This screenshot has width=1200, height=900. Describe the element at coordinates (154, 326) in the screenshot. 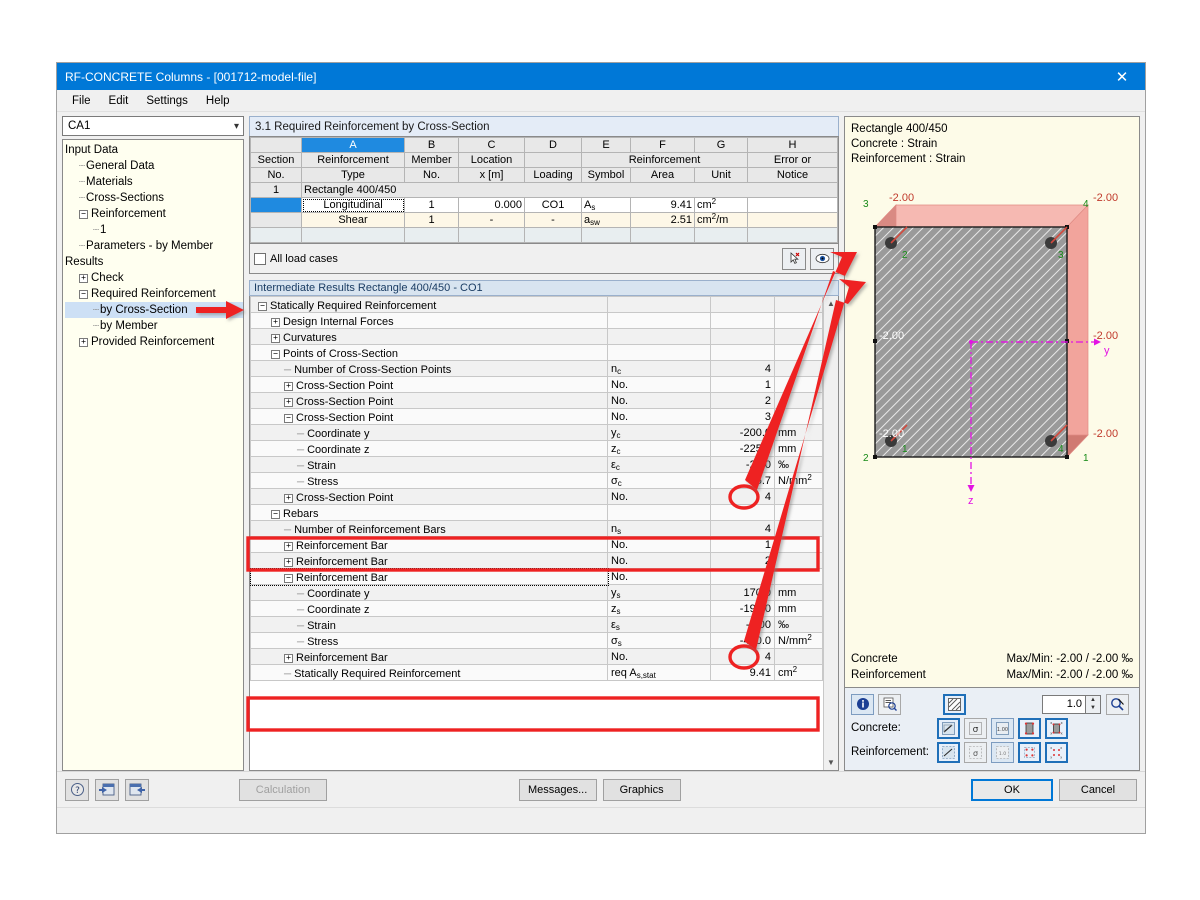

I see `sidebar-item-by-member: ┈ by Member` at that location.